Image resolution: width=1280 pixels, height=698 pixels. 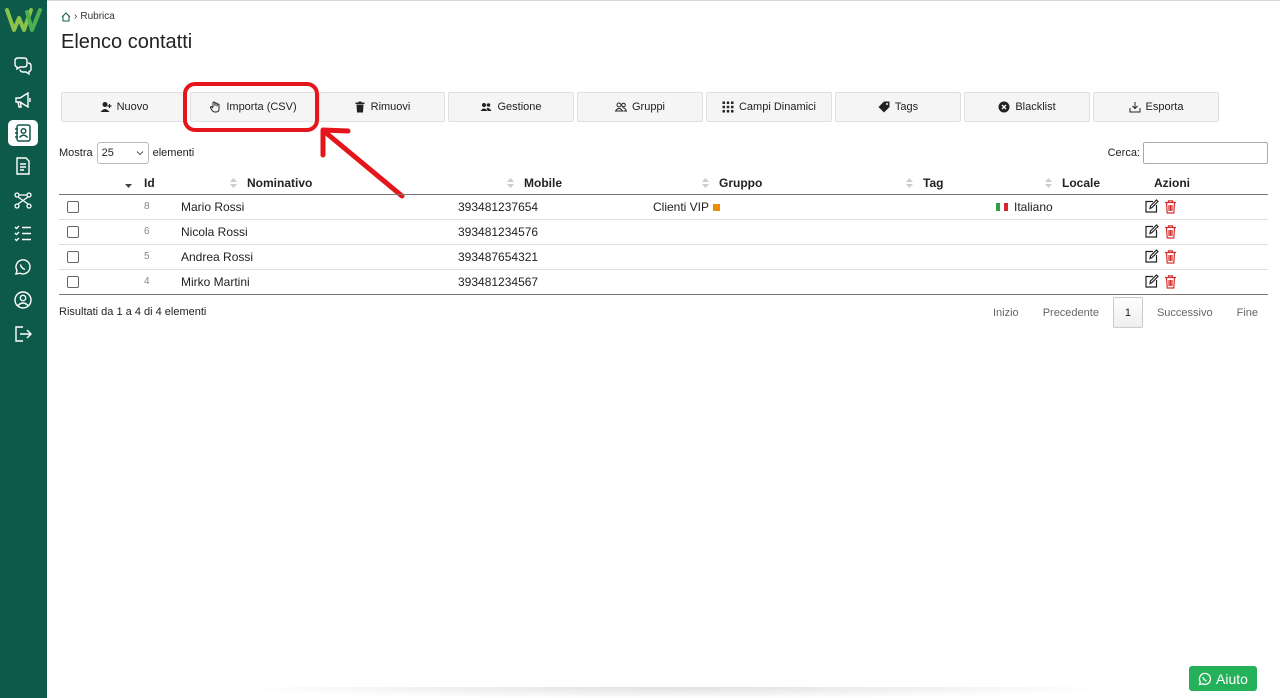 What do you see at coordinates (133, 312) in the screenshot?
I see `table-info: Risultati da 1 a 4 di 4 elementi` at bounding box center [133, 312].